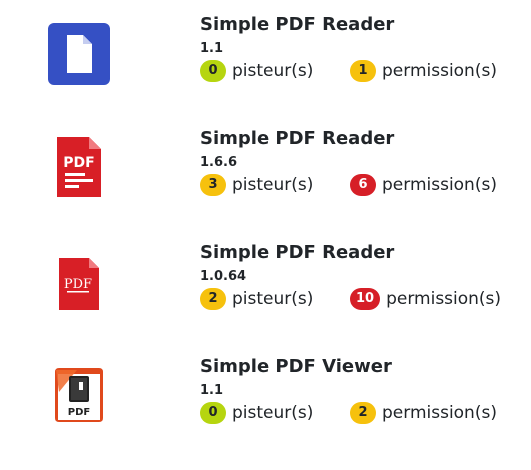  I want to click on app-version: 1.0.64, so click(223, 276).